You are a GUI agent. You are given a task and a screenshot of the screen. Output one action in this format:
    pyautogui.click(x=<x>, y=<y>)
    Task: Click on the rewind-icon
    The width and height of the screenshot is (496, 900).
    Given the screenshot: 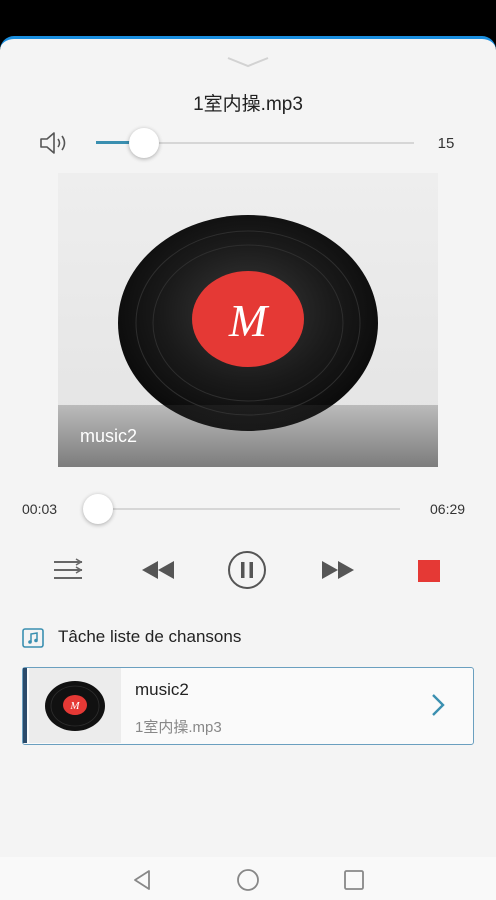 What is the action you would take?
    pyautogui.click(x=158, y=570)
    